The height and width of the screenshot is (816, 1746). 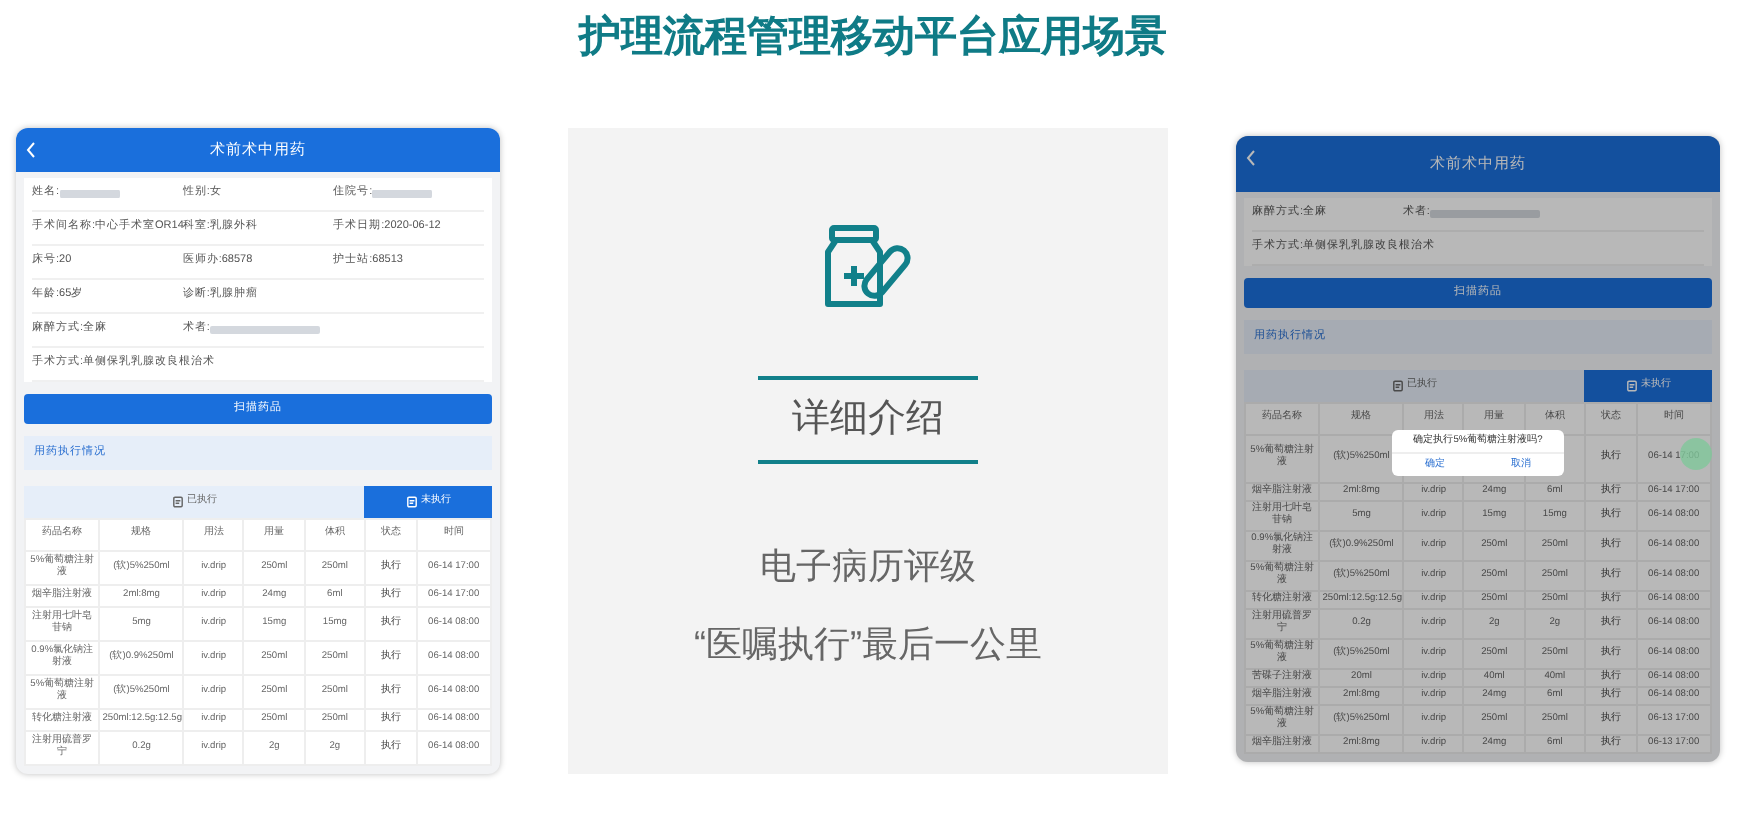 What do you see at coordinates (1696, 453) in the screenshot?
I see `touch-indicator-icon` at bounding box center [1696, 453].